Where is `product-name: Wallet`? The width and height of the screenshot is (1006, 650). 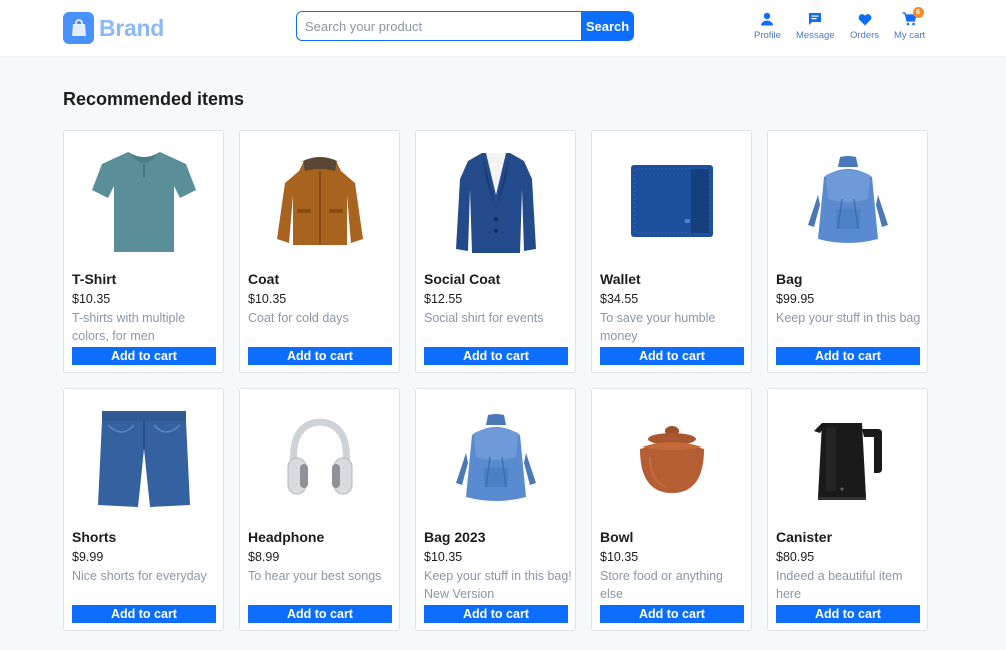
product-name: Wallet is located at coordinates (620, 279).